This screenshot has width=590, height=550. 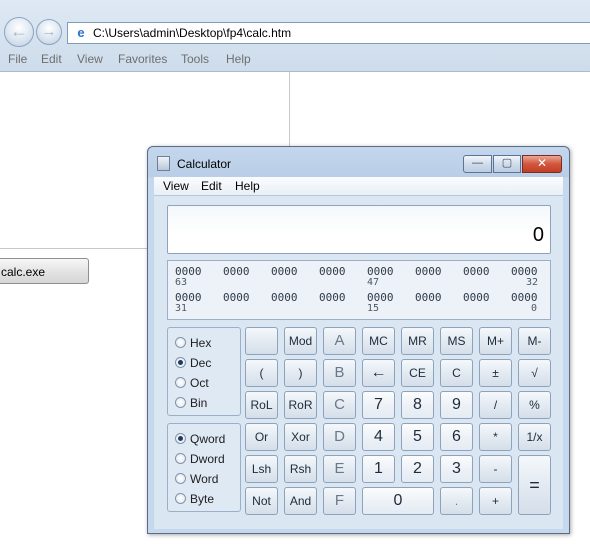 I want to click on calculator-titlebar: Calculator — ▢ ✕, so click(x=358, y=162).